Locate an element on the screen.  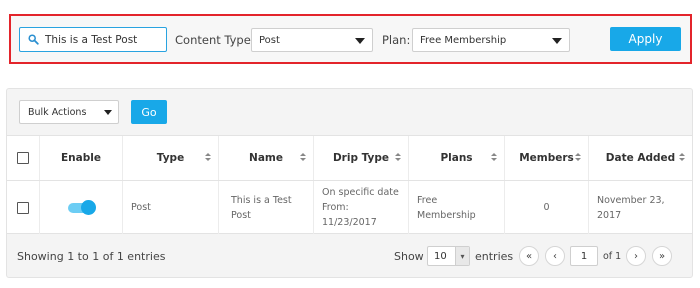
drip-type-cell: On specific date From: 11/23/2017 is located at coordinates (361, 207).